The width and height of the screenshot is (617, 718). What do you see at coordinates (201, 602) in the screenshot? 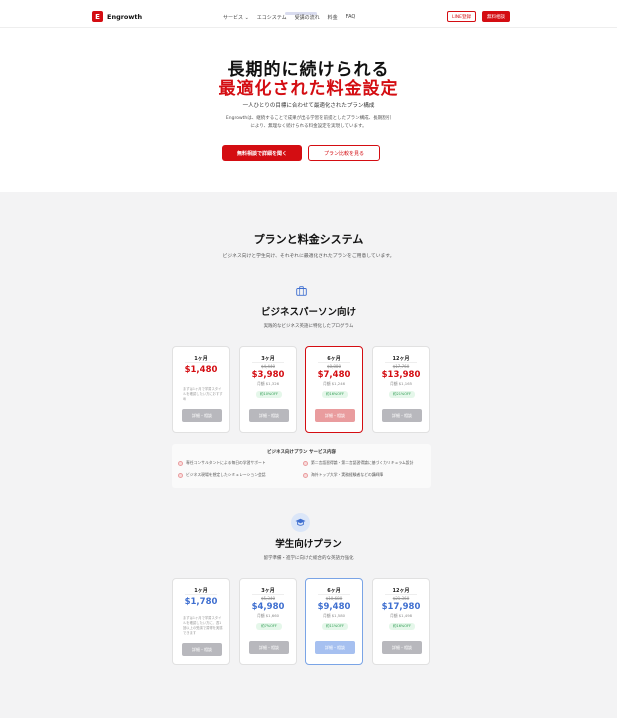
I see `plan-price: $1,780` at bounding box center [201, 602].